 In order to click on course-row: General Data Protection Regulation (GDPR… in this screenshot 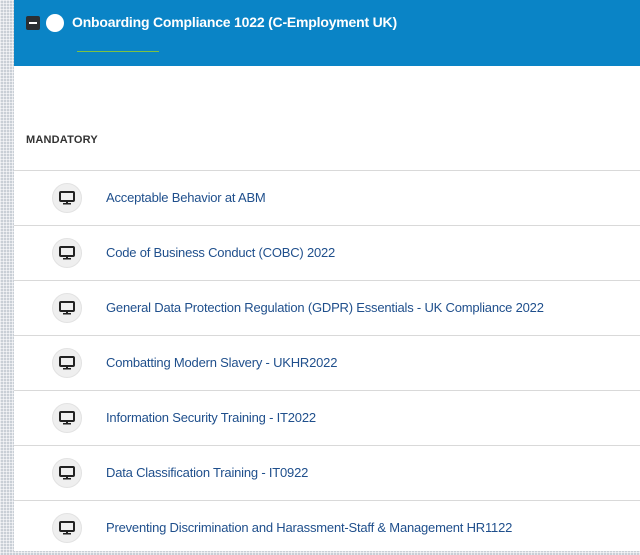, I will do `click(327, 307)`.